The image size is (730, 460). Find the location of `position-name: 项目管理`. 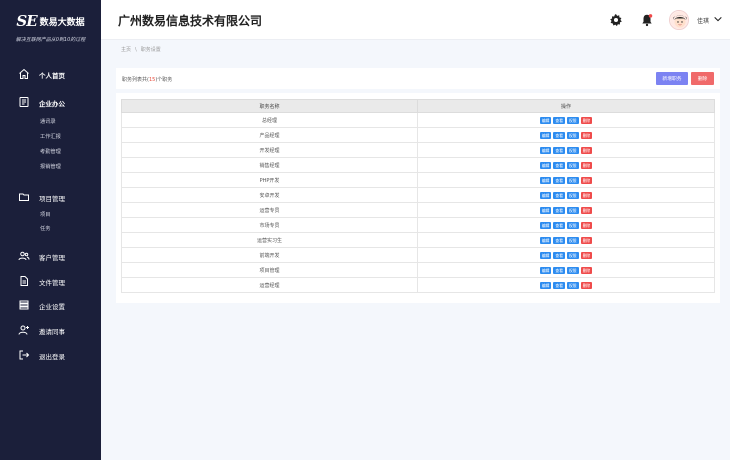

position-name: 项目管理 is located at coordinates (269, 270).